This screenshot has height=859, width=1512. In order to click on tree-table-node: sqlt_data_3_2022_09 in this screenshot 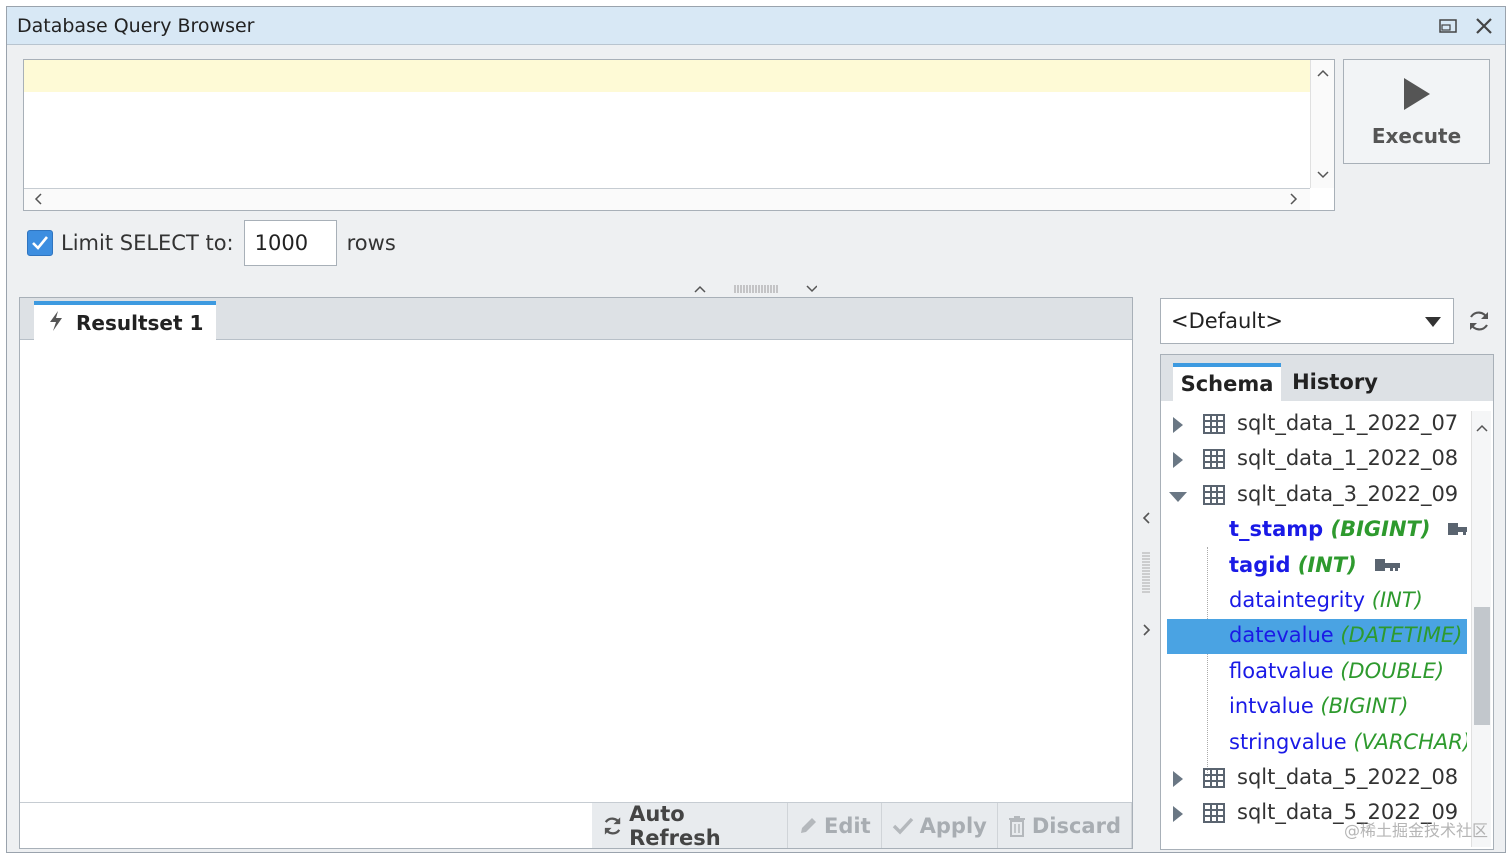, I will do `click(1317, 495)`.